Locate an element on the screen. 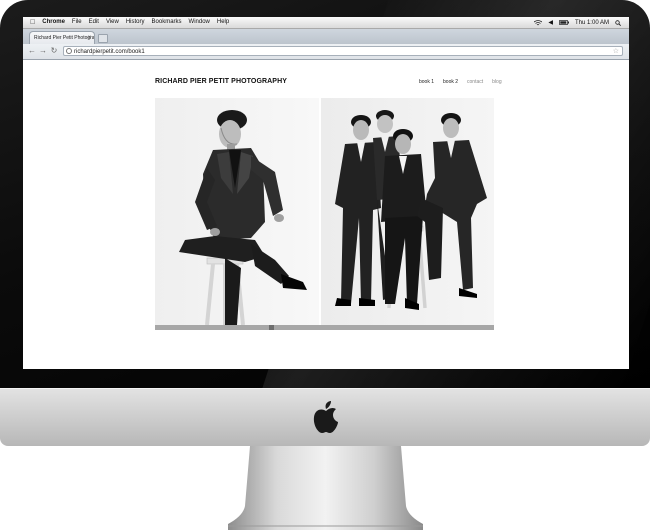 This screenshot has width=650, height=530. menubar-status-area: ◀ Thu 1:00 AM is located at coordinates (577, 22).